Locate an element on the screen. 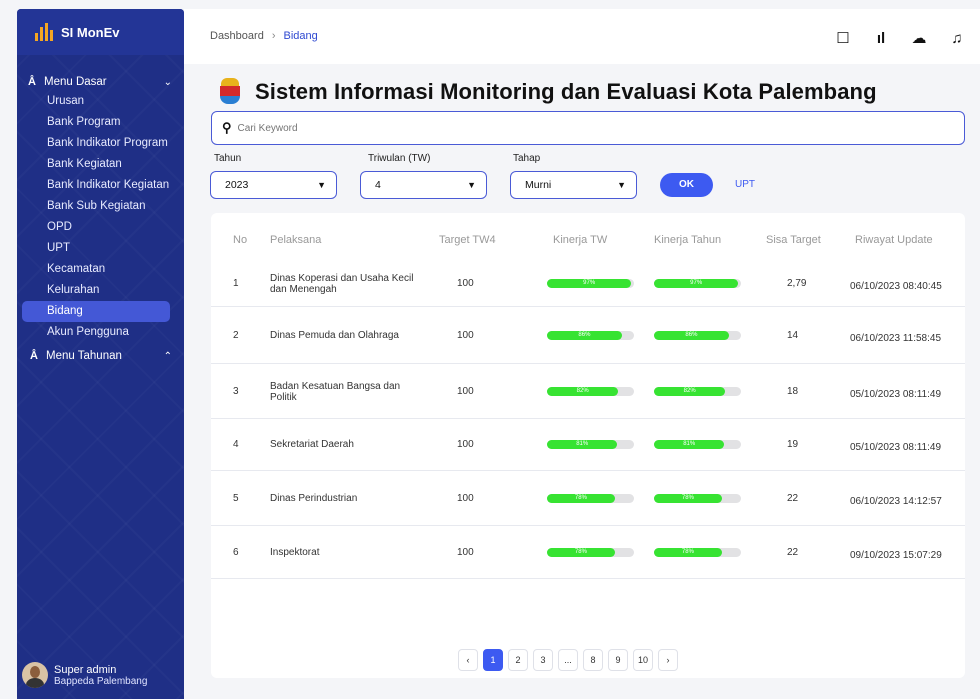 The image size is (980, 699). cell-no: 4 is located at coordinates (236, 444).